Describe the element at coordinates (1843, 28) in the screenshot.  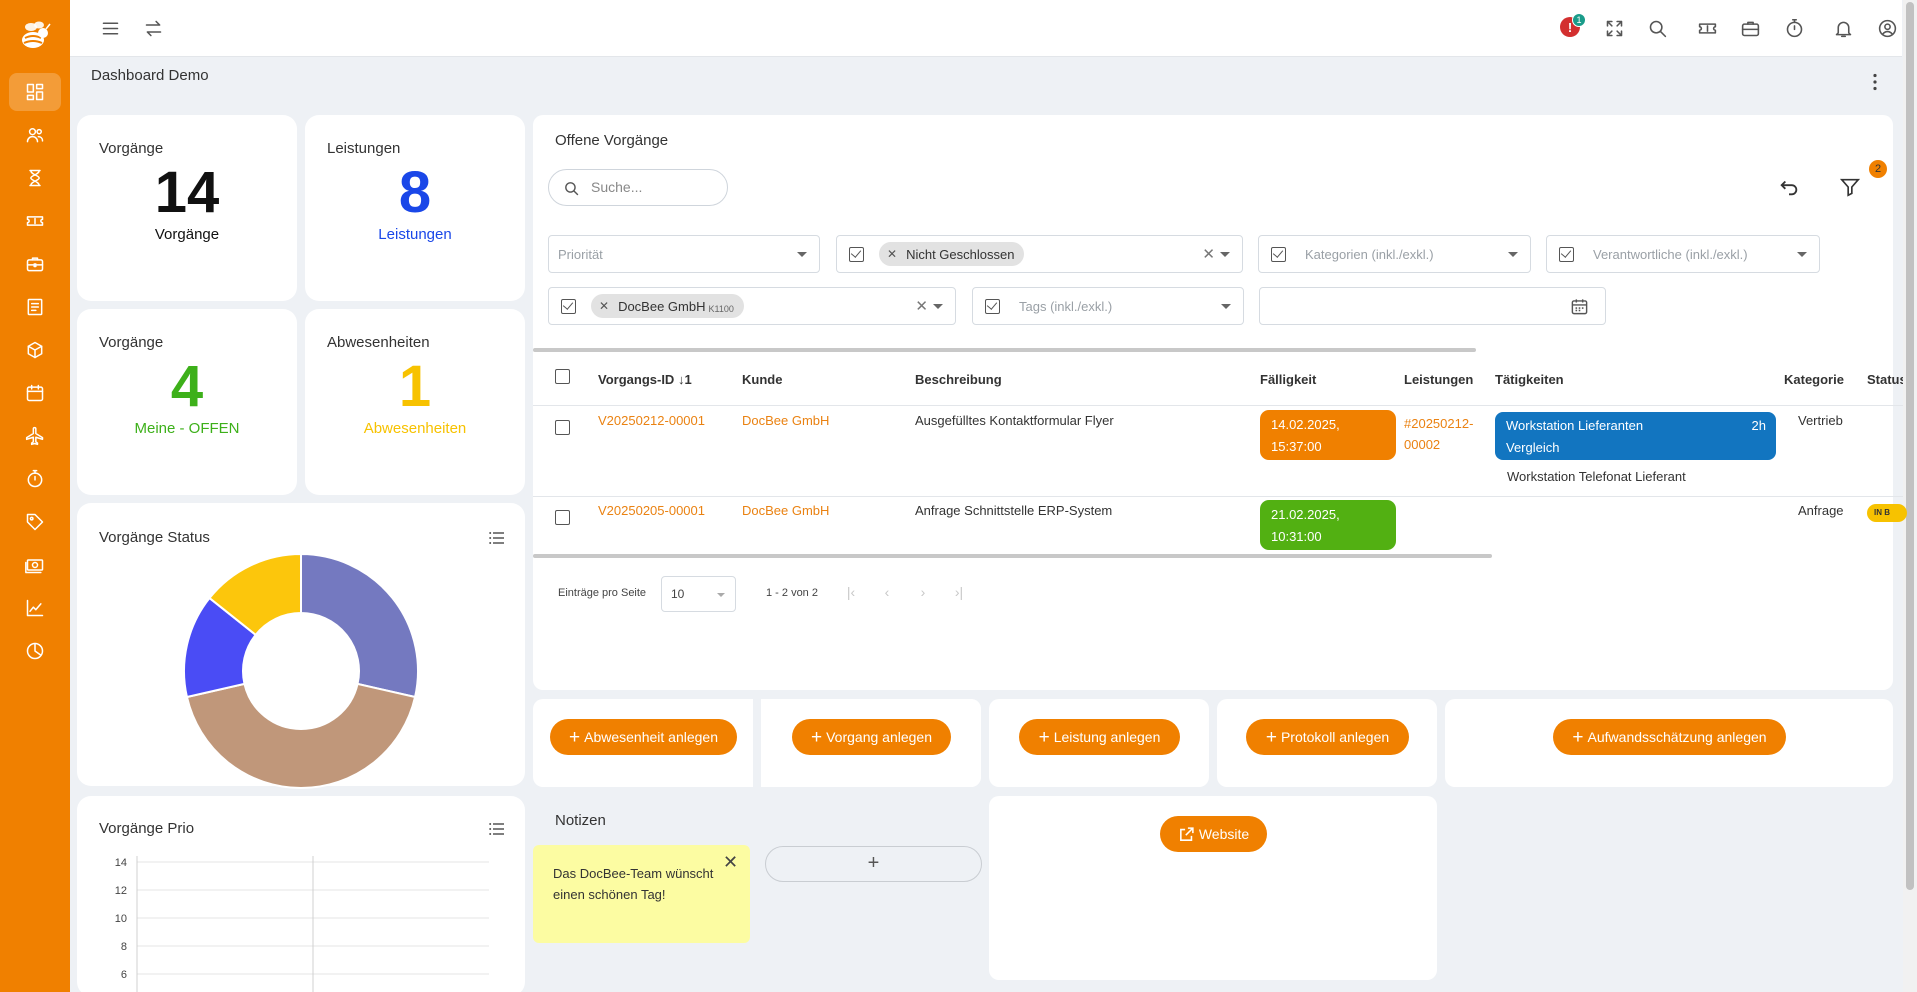
I see `notifications-button` at that location.